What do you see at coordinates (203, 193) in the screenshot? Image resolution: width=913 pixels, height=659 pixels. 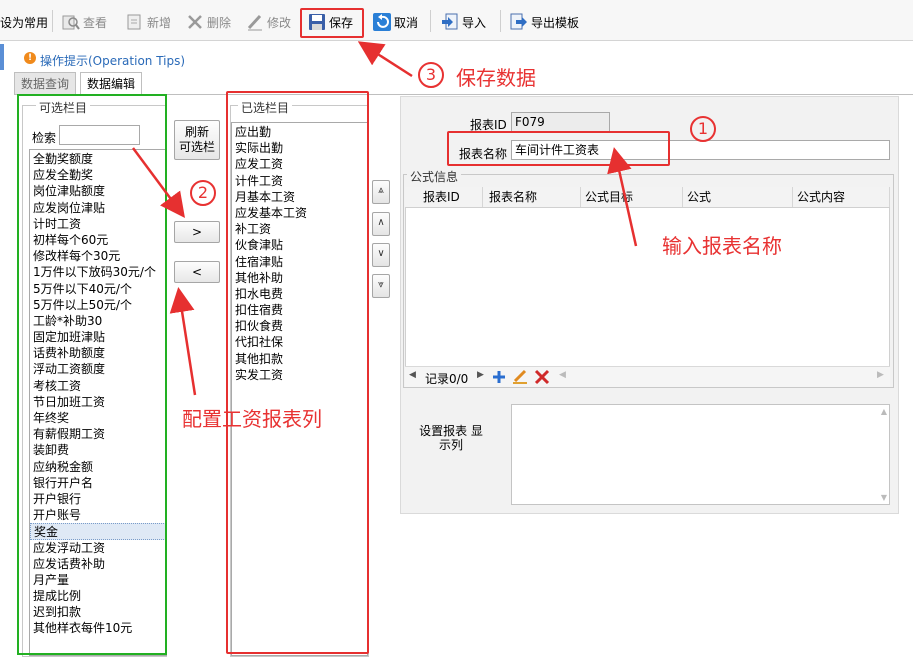 I see `step2-circle: 2` at bounding box center [203, 193].